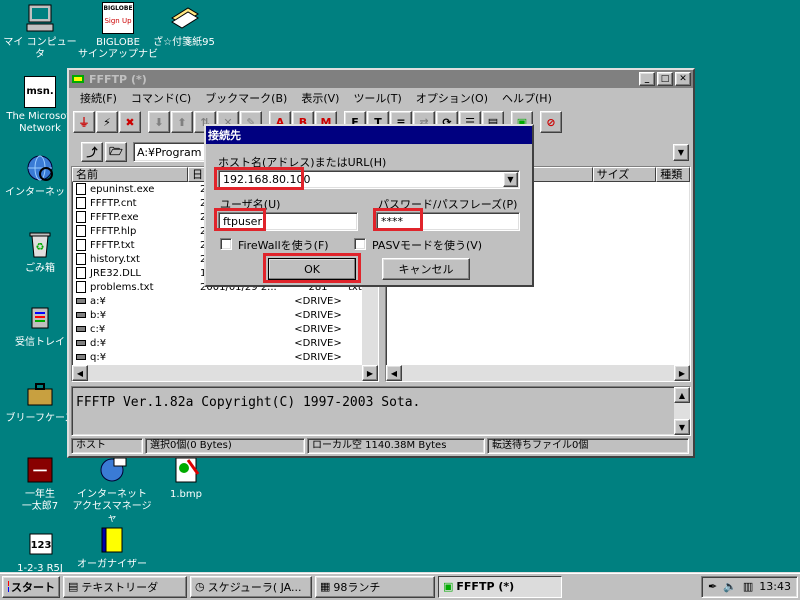 The image size is (800, 600). What do you see at coordinates (122, 189) in the screenshot?
I see `file-name: epuninst.exe` at bounding box center [122, 189].